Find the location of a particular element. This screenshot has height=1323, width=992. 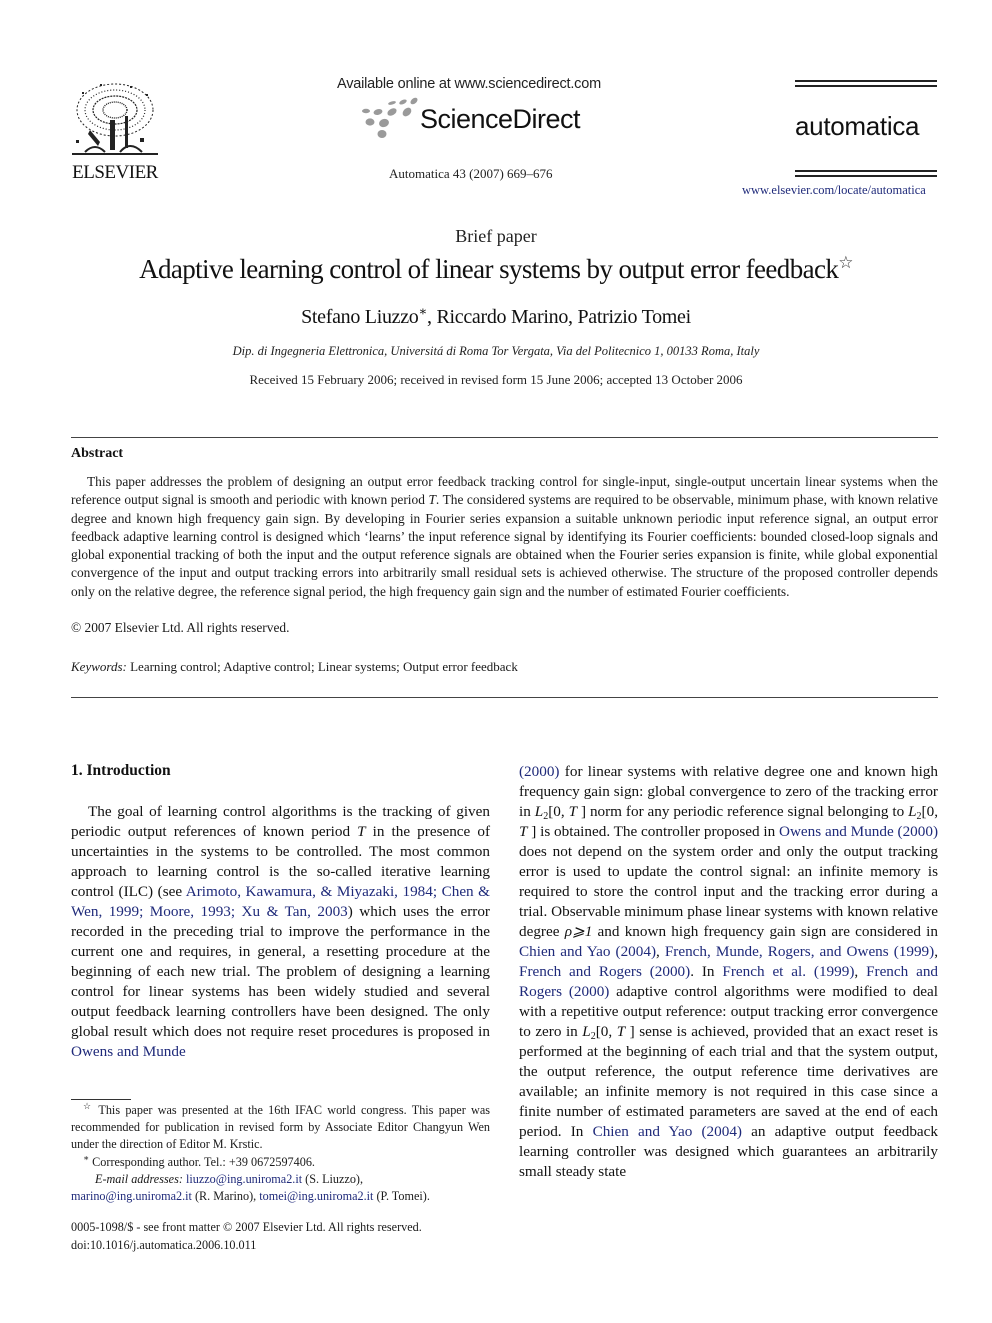

doi-link: doi:10.1016/j.automatica.2006.10.011 is located at coordinates (280, 1245).